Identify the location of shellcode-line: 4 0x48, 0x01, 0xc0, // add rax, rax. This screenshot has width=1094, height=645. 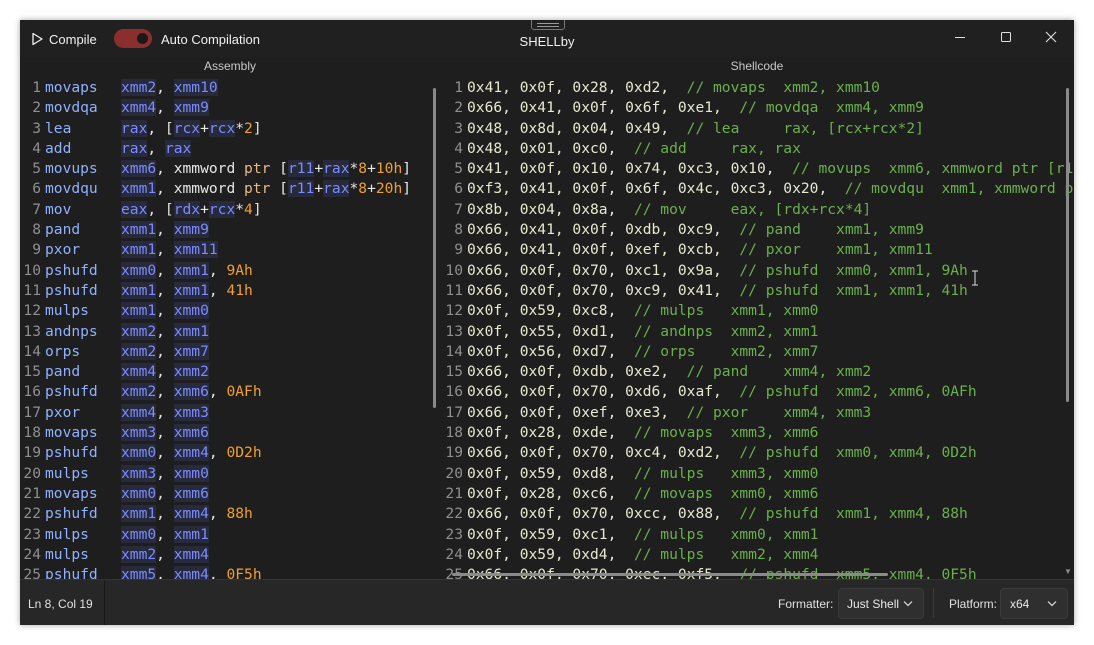
(758, 149).